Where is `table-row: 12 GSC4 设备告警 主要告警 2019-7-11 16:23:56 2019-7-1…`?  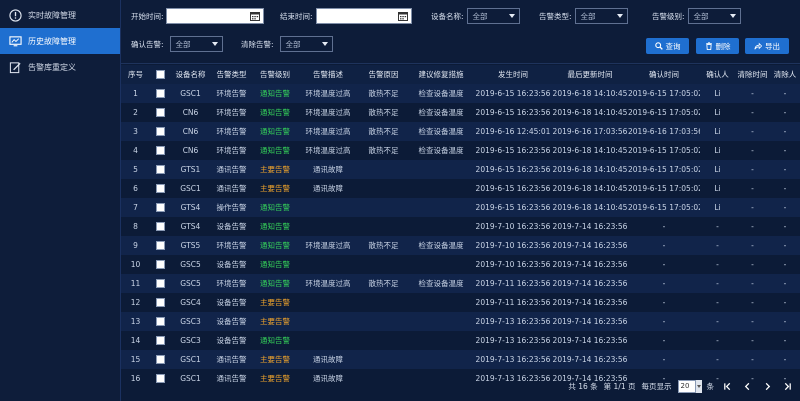 table-row: 12 GSC4 设备告警 主要告警 2019-7-11 16:23:56 2019-7-1… is located at coordinates (460, 302).